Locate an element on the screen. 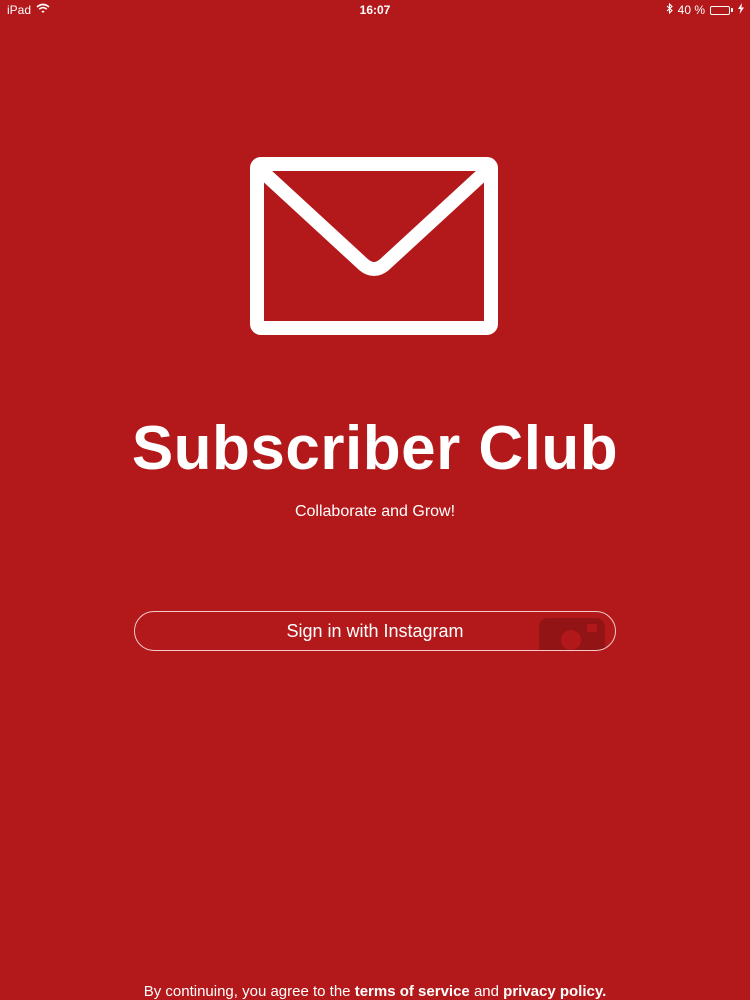 The image size is (750, 1000). instagram-icon is located at coordinates (572, 633).